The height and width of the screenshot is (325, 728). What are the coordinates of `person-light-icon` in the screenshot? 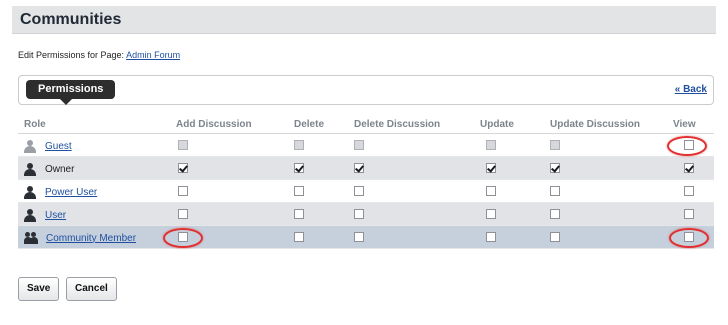 It's located at (30, 146).